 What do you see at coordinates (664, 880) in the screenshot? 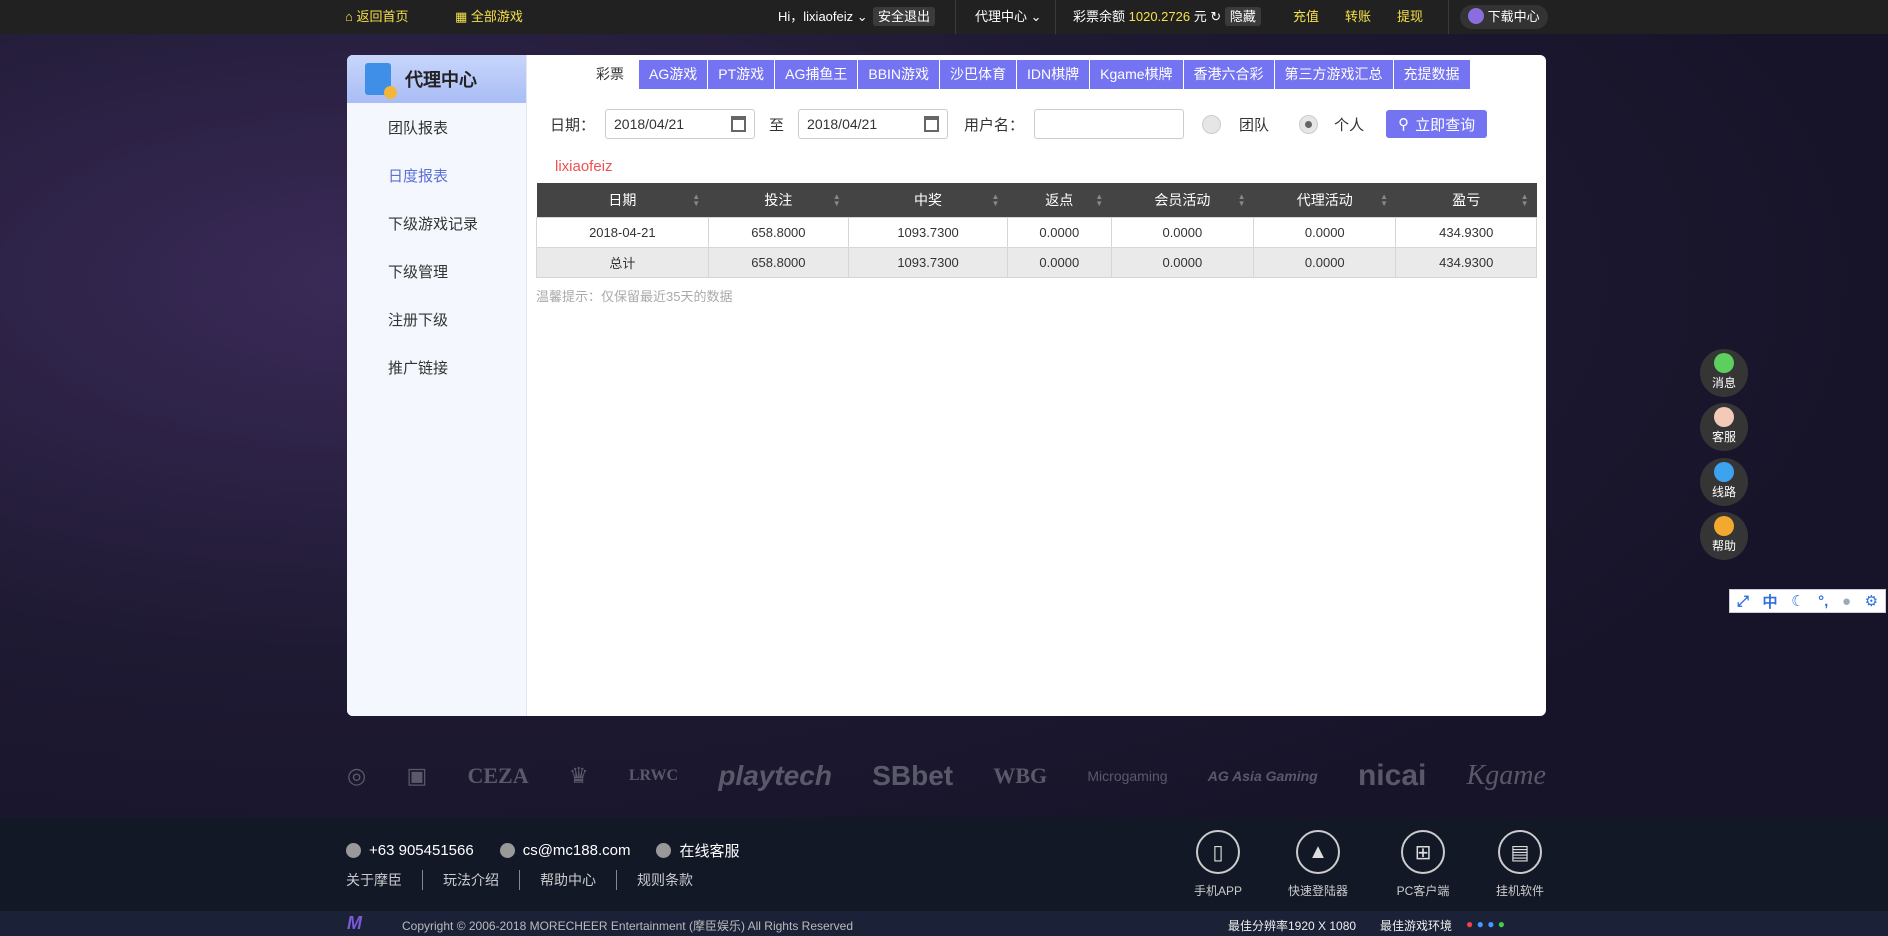
I see `footer-link-rules: 规则条款` at bounding box center [664, 880].